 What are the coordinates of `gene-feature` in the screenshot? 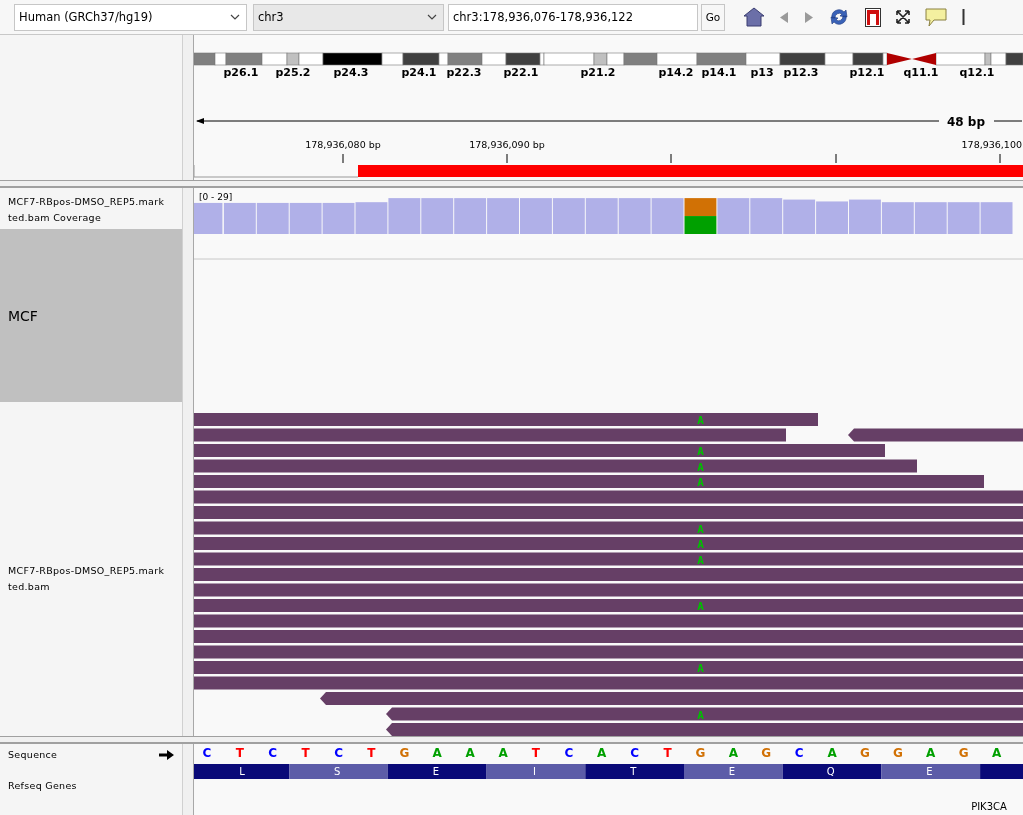 It's located at (608, 771).